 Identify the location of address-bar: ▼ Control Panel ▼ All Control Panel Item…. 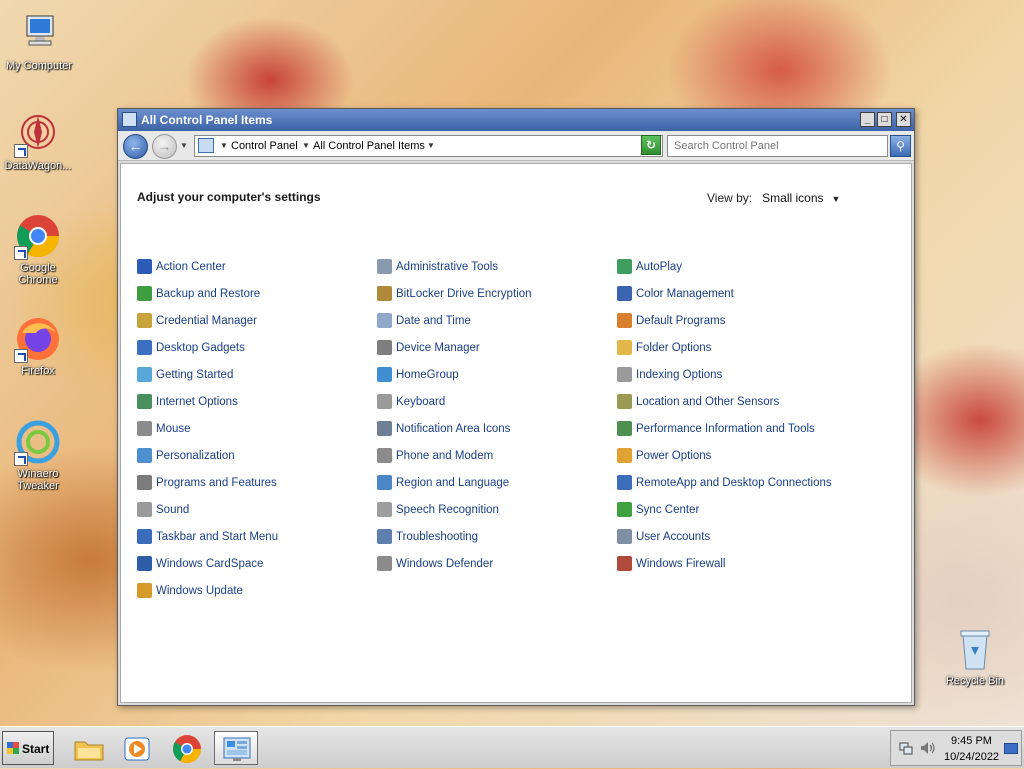
(428, 146).